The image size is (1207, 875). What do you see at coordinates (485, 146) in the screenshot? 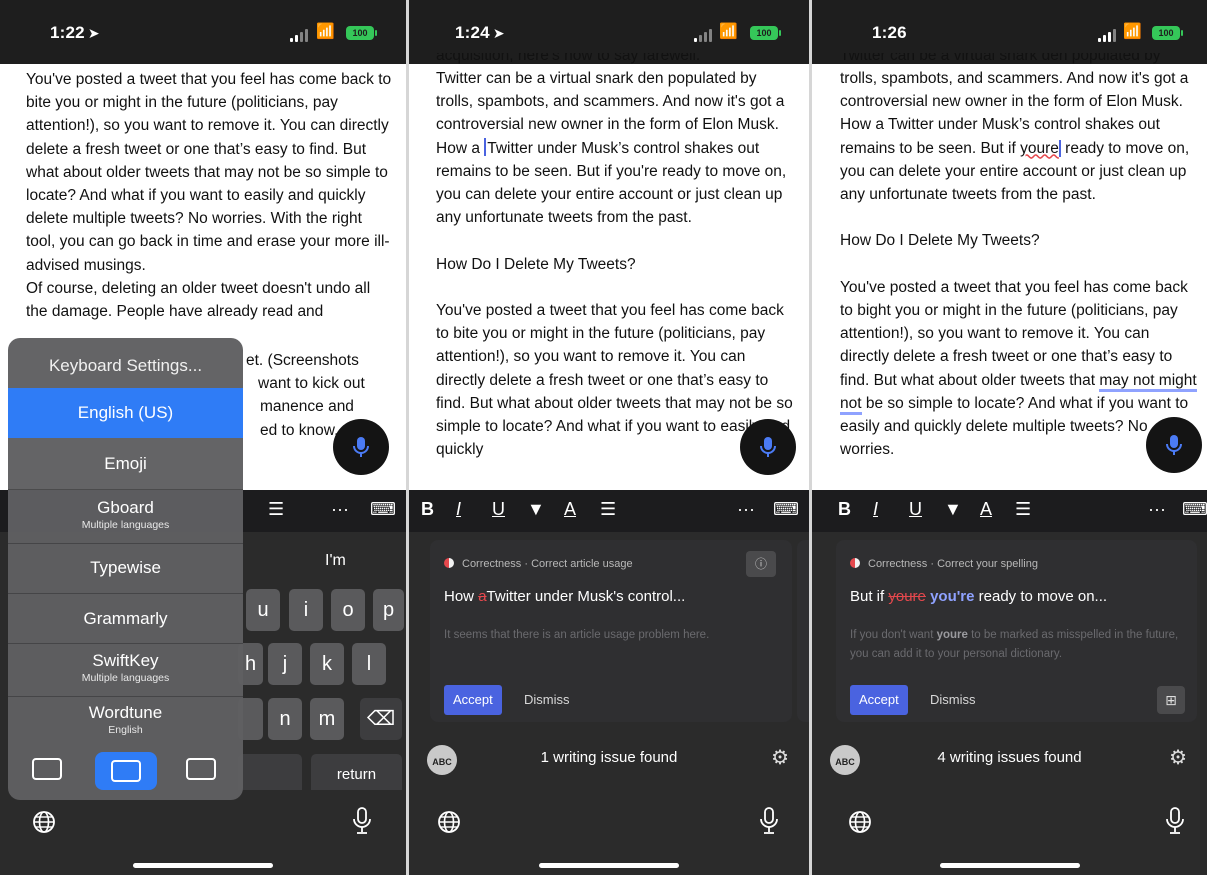
I see `text-cursor` at bounding box center [485, 146].